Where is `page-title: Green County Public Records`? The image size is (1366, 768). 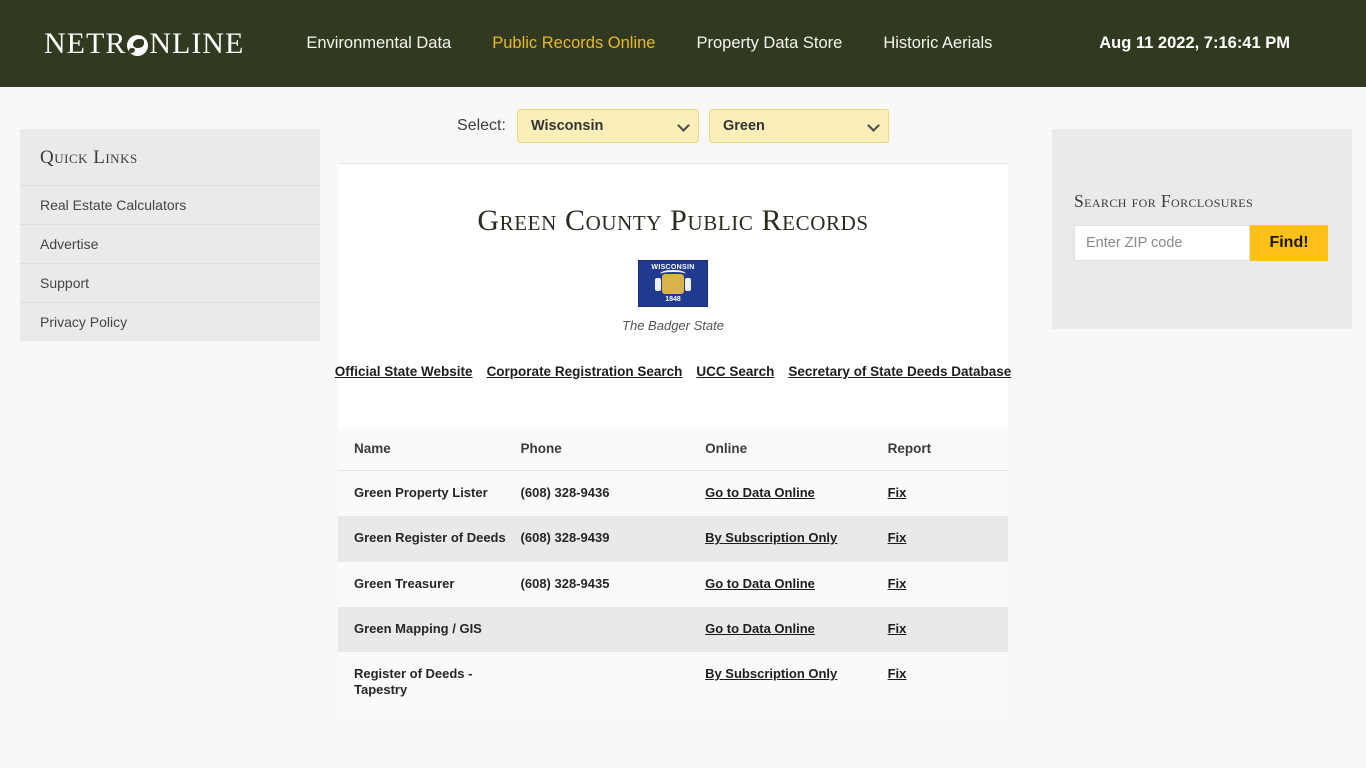 page-title: Green County Public Records is located at coordinates (673, 220).